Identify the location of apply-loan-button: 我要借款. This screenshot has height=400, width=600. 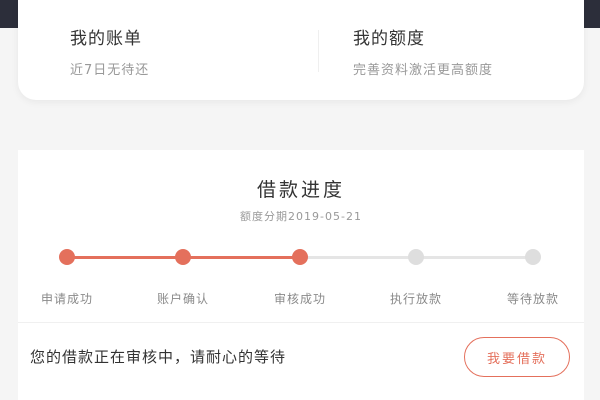
(517, 357).